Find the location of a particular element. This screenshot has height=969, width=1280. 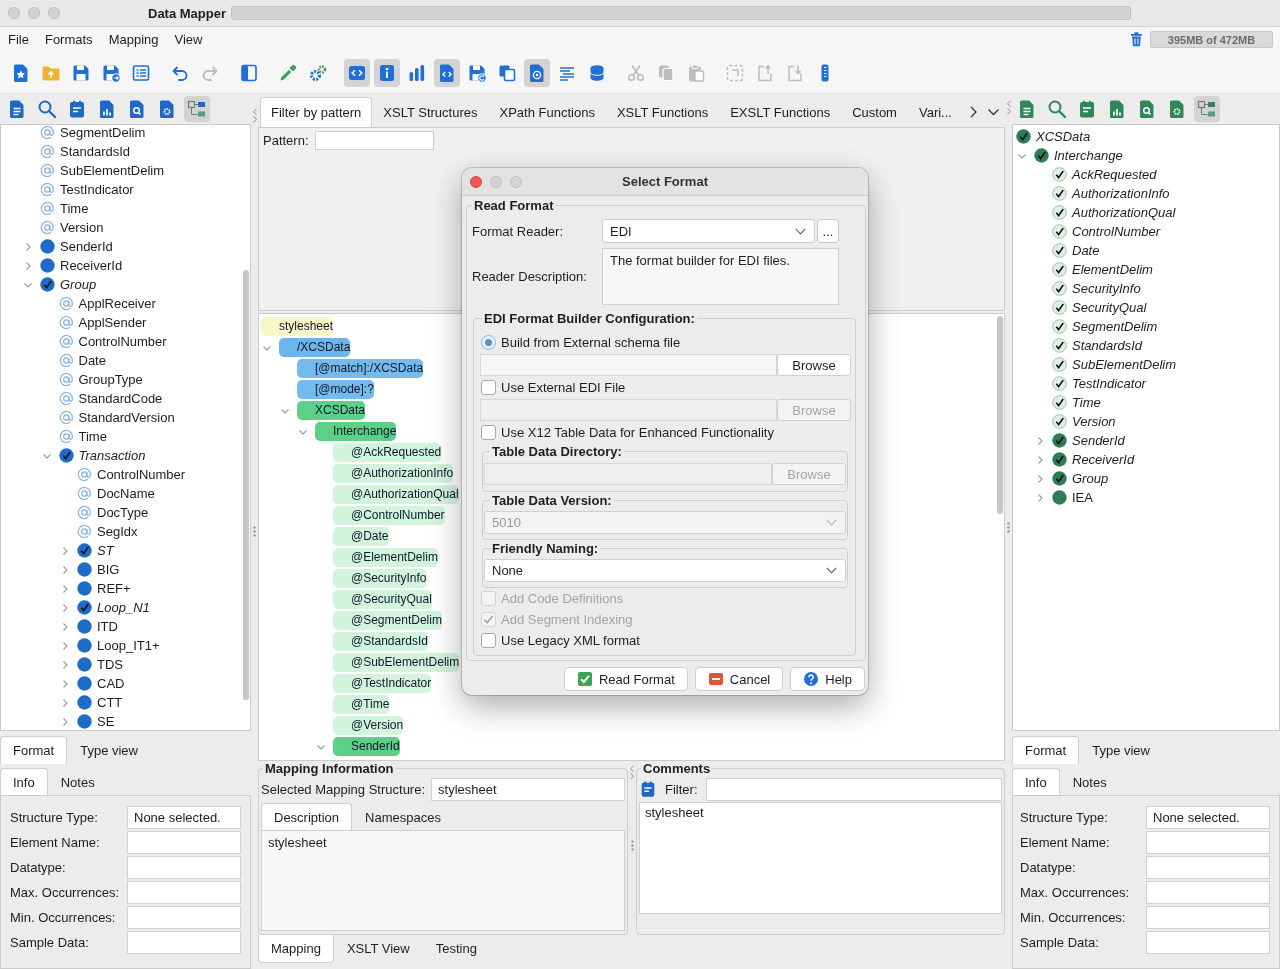

tree-item: AuthorizationQual is located at coordinates (1124, 212).